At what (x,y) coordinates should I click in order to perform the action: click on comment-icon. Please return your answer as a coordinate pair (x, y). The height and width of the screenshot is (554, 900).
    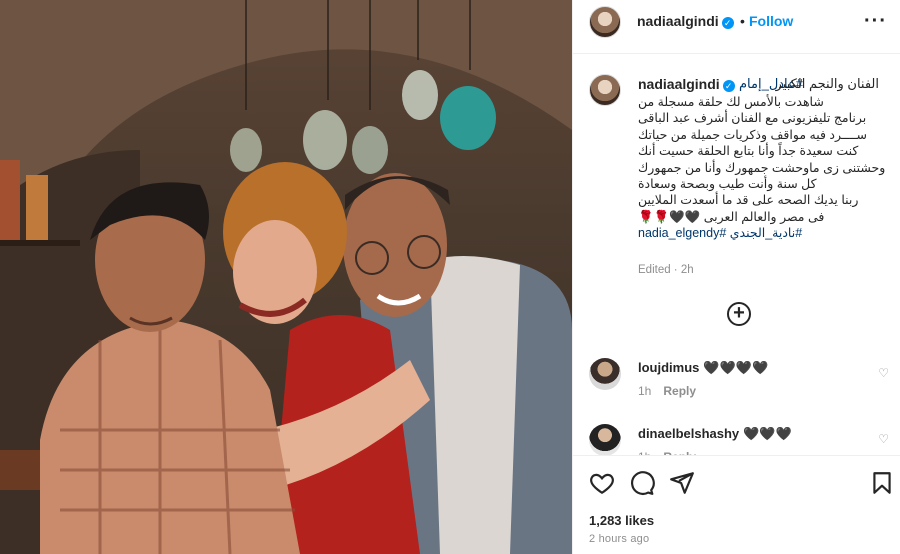
    Looking at the image, I should click on (642, 483).